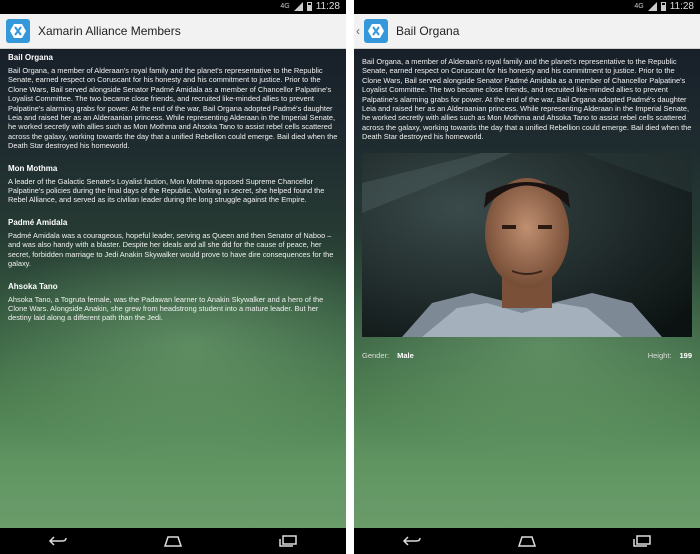 The image size is (700, 554). What do you see at coordinates (405, 355) in the screenshot?
I see `gender-value: Male` at bounding box center [405, 355].